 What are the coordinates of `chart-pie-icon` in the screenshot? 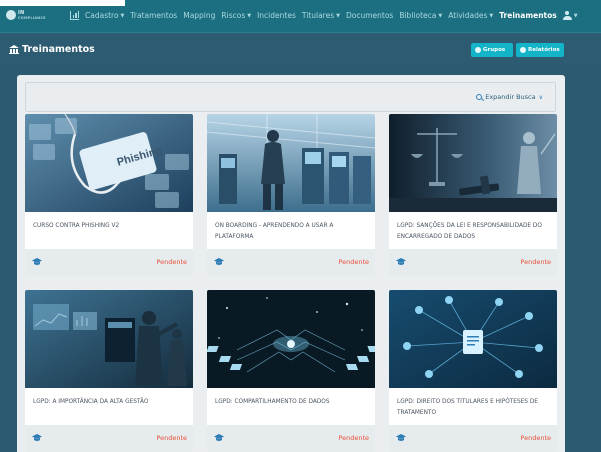 It's located at (523, 50).